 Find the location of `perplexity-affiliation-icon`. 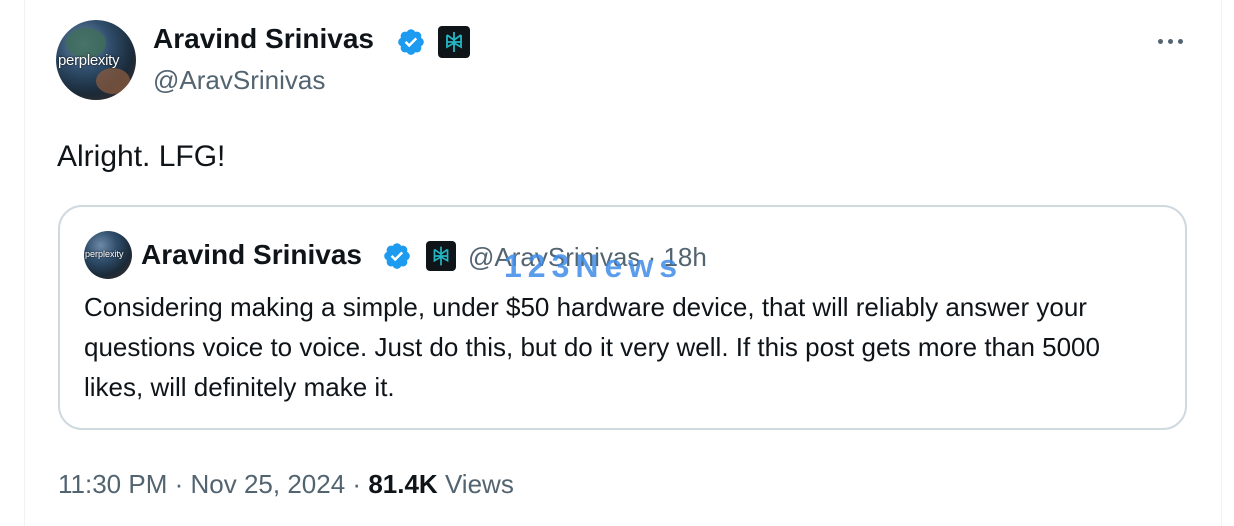

perplexity-affiliation-icon is located at coordinates (454, 42).